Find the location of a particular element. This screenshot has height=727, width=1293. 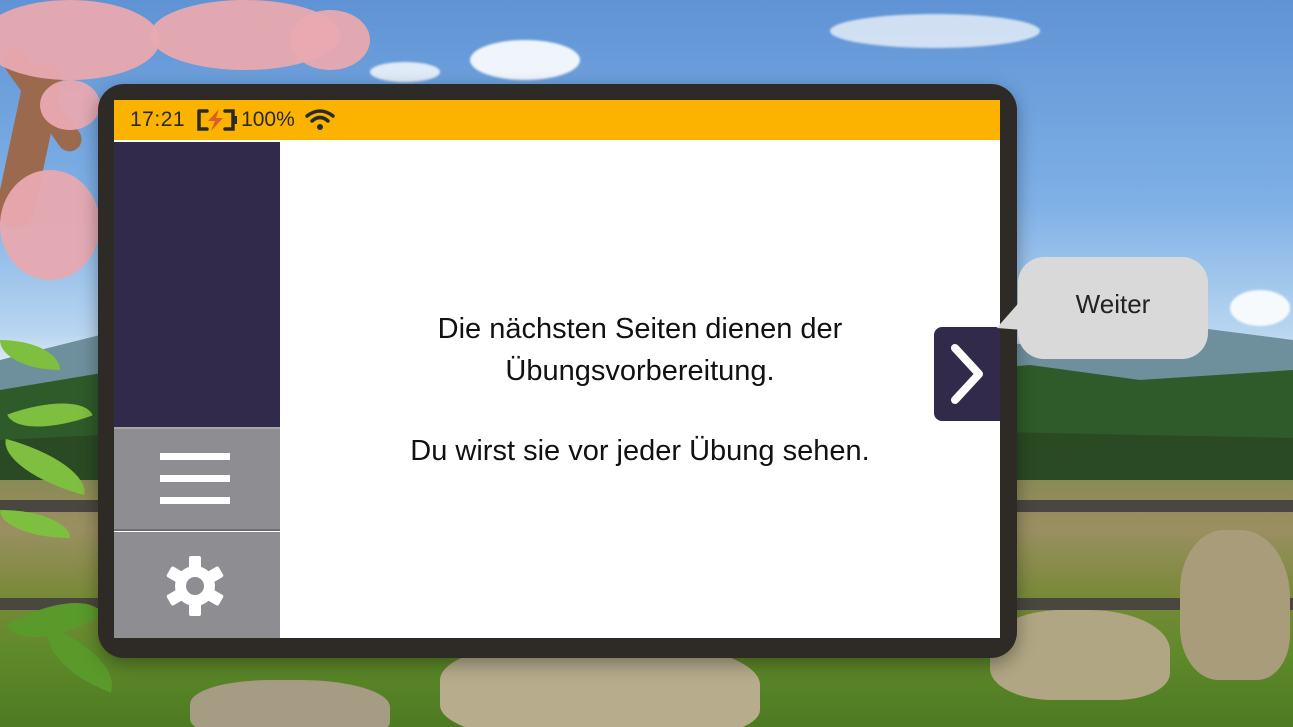

gear-icon is located at coordinates (195, 586).